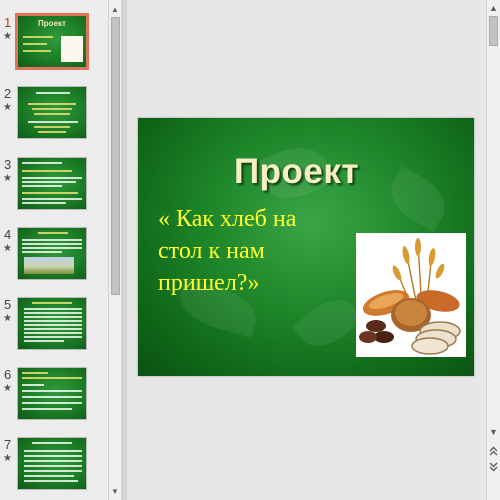 The height and width of the screenshot is (500, 500). I want to click on thumbnail-slide-2: 2 ★, so click(54, 118).